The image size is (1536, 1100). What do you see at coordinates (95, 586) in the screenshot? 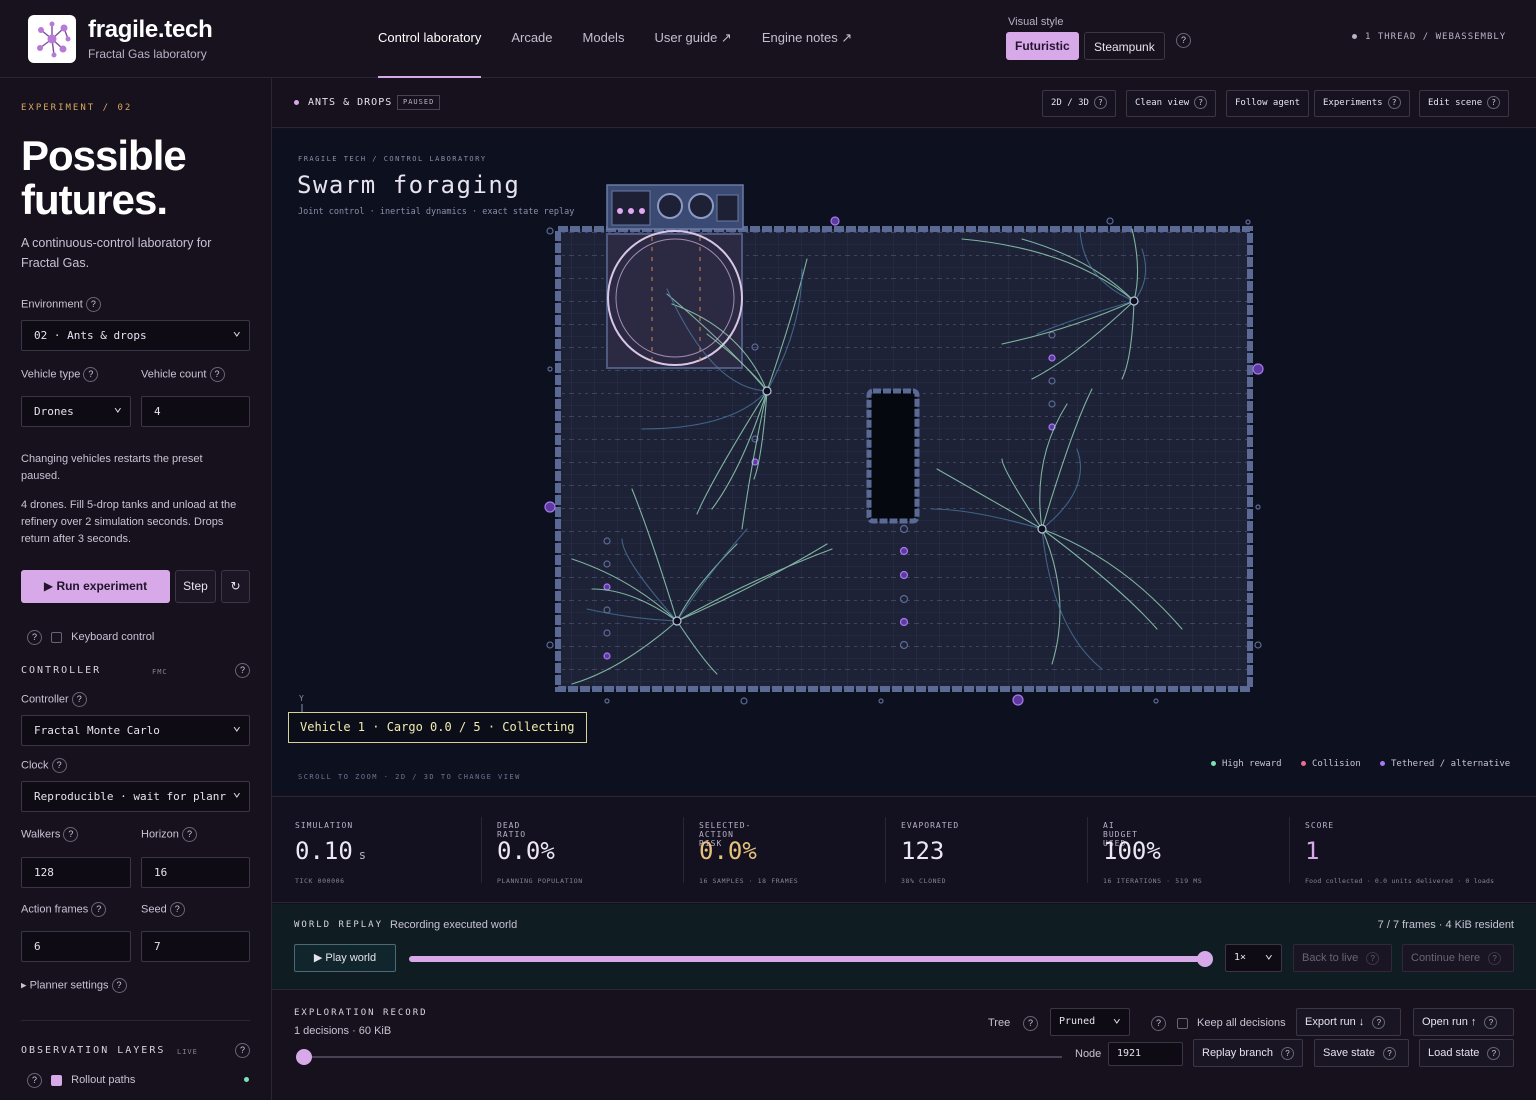
I see `run-experiment-button: ▶ Run experiment` at bounding box center [95, 586].